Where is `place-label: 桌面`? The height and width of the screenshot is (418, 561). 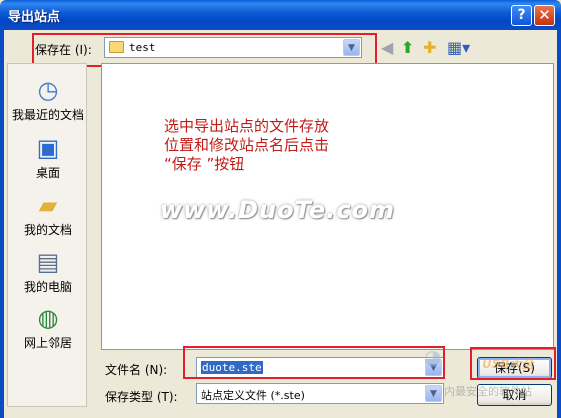 place-label: 桌面 is located at coordinates (47, 173).